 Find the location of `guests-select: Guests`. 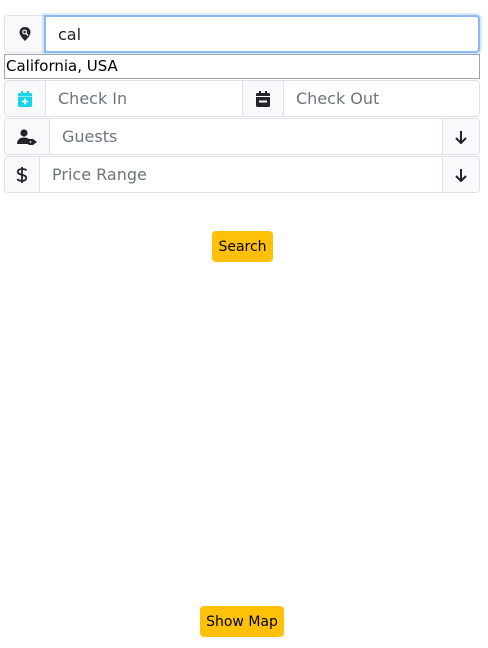

guests-select: Guests is located at coordinates (246, 136).